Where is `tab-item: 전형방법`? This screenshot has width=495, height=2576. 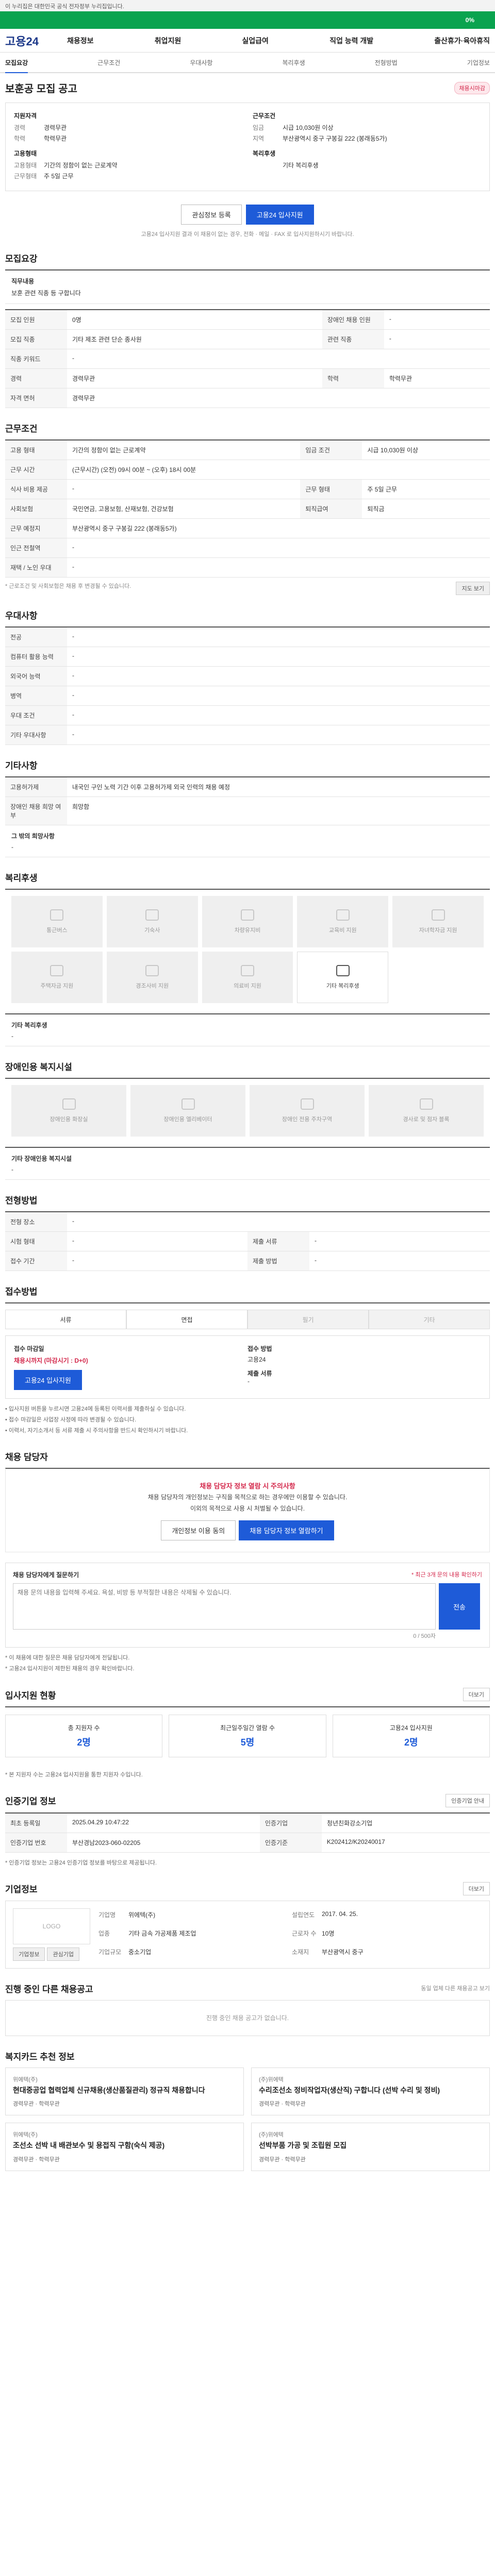 tab-item: 전형방법 is located at coordinates (386, 62).